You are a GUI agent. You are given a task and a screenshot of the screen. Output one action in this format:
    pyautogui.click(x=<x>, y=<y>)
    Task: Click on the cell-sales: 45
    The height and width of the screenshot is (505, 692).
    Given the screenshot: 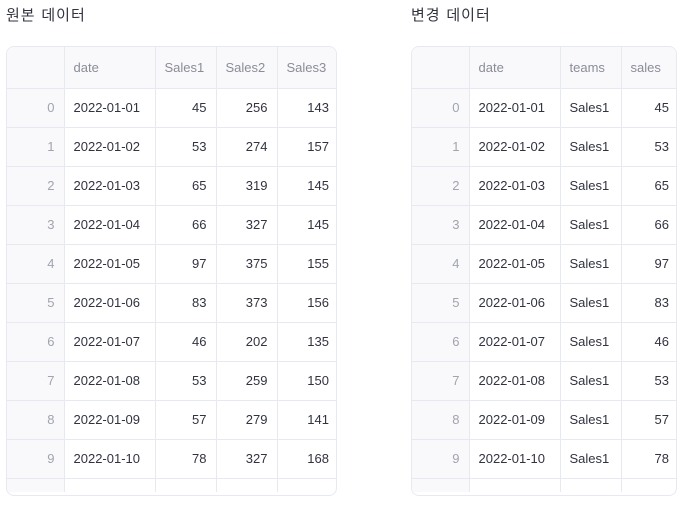 What is the action you would take?
    pyautogui.click(x=648, y=108)
    